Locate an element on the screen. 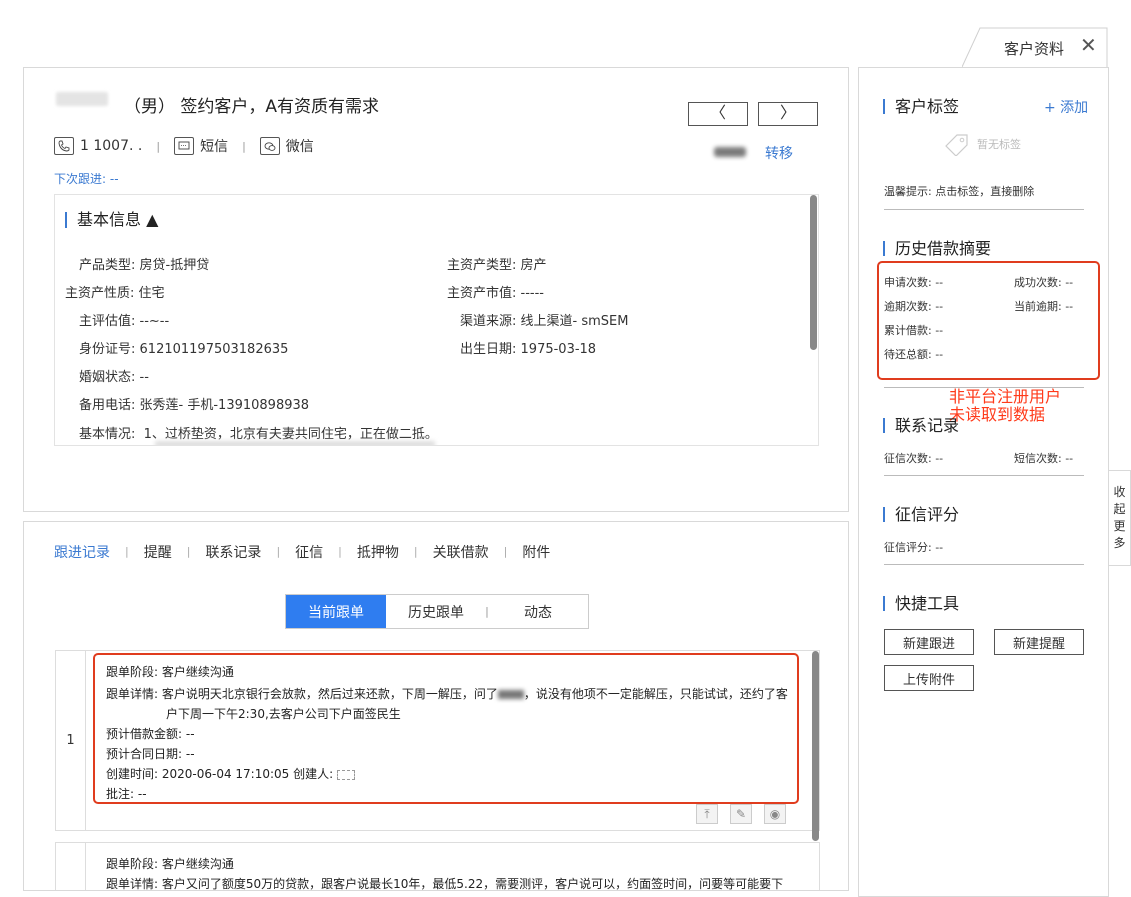 The width and height of the screenshot is (1131, 897). tab-related-loans: 关联借款 is located at coordinates (461, 552).